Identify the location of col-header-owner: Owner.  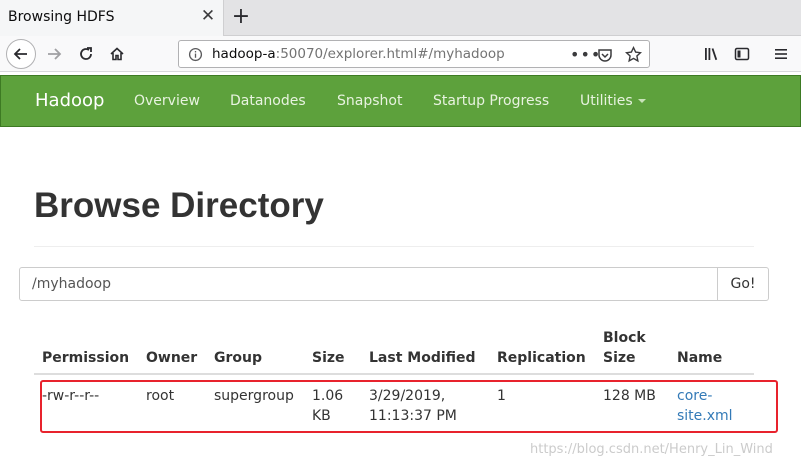
(171, 358).